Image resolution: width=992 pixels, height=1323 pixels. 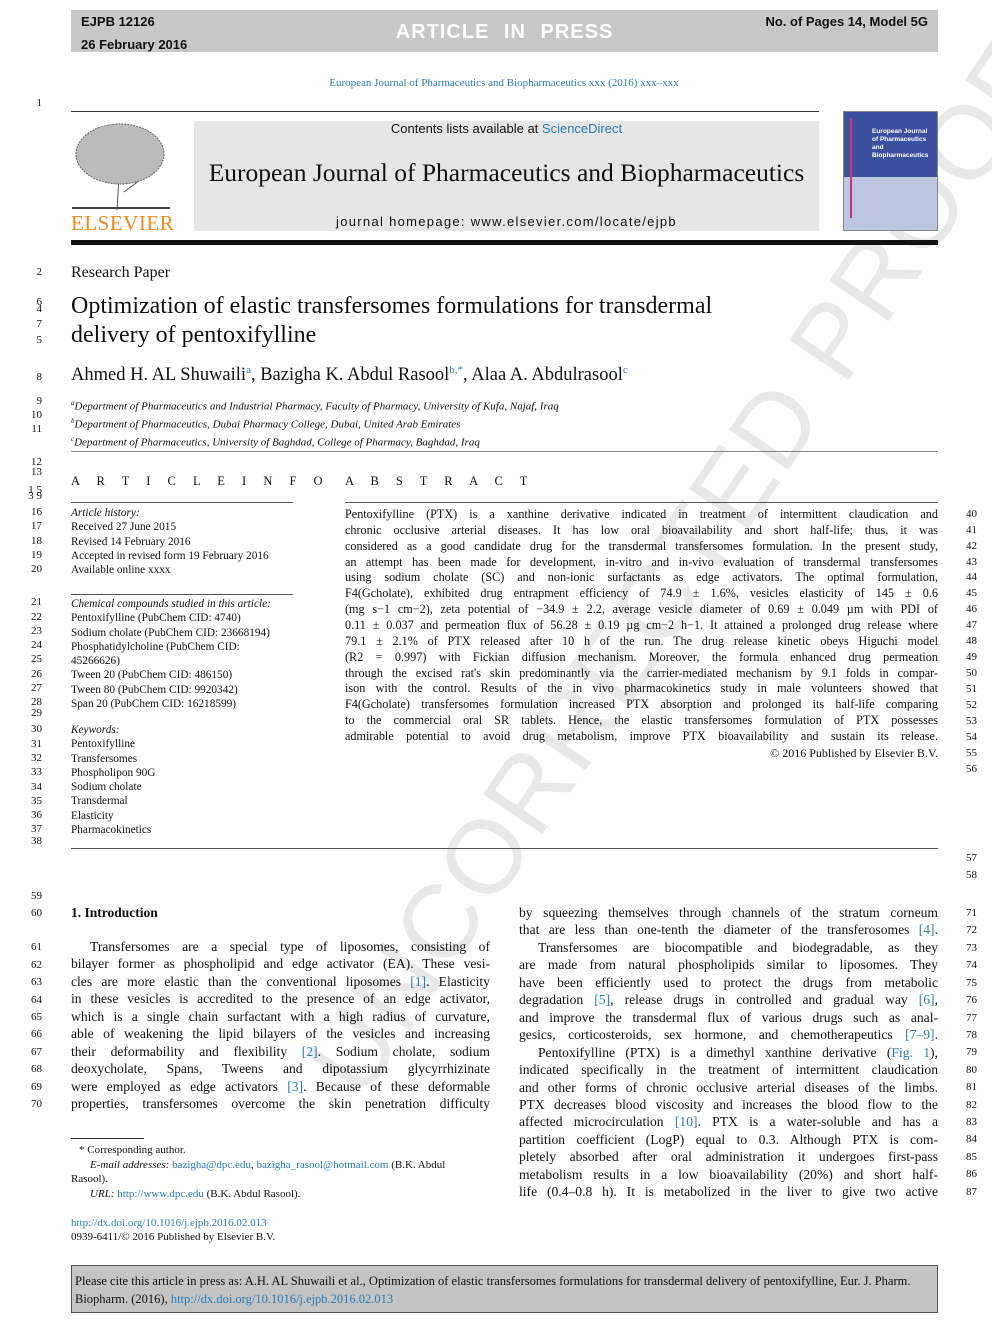 What do you see at coordinates (456, 370) in the screenshot?
I see `author-affiliation-marker: b,*` at bounding box center [456, 370].